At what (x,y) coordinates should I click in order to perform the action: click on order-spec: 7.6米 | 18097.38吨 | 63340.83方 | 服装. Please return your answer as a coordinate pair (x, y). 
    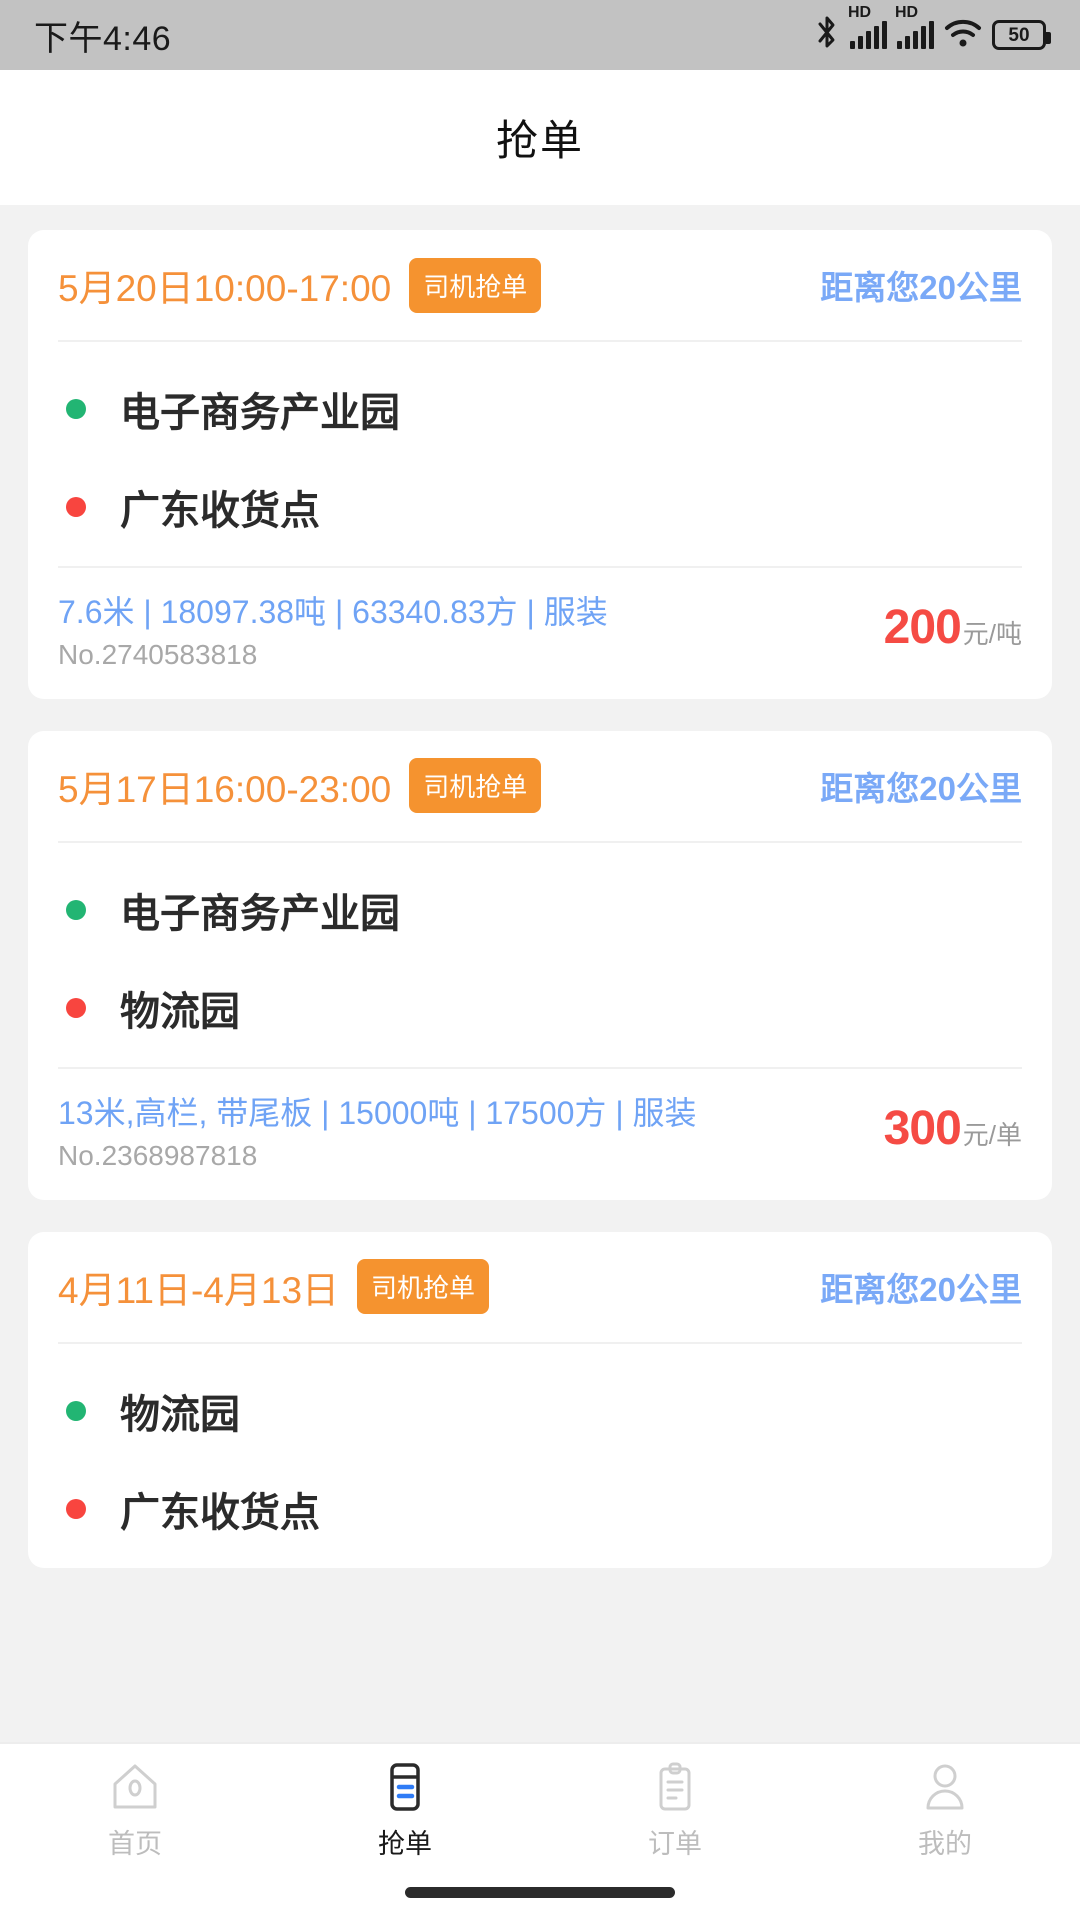
    Looking at the image, I should click on (333, 612).